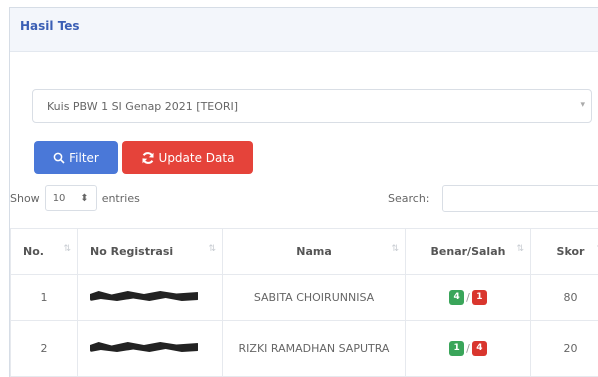 The image size is (598, 377). Describe the element at coordinates (44, 297) in the screenshot. I see `row-number: 1` at that location.